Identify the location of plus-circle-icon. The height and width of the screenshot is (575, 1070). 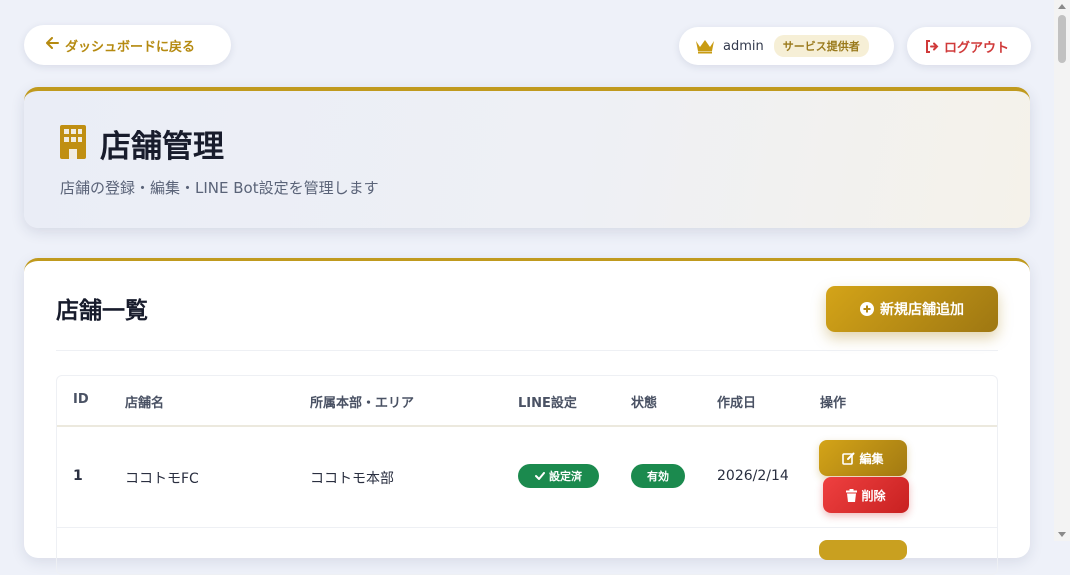
(867, 309).